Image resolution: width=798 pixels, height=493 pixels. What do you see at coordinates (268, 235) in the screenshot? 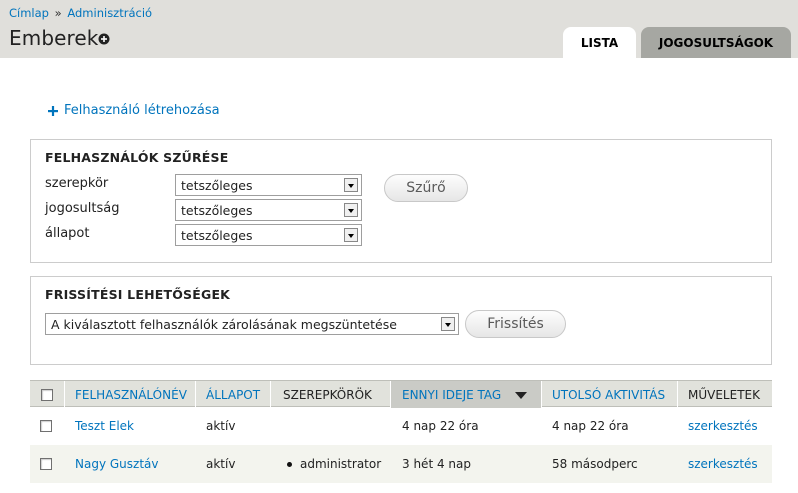
I see `status-select: tetszőleges` at bounding box center [268, 235].